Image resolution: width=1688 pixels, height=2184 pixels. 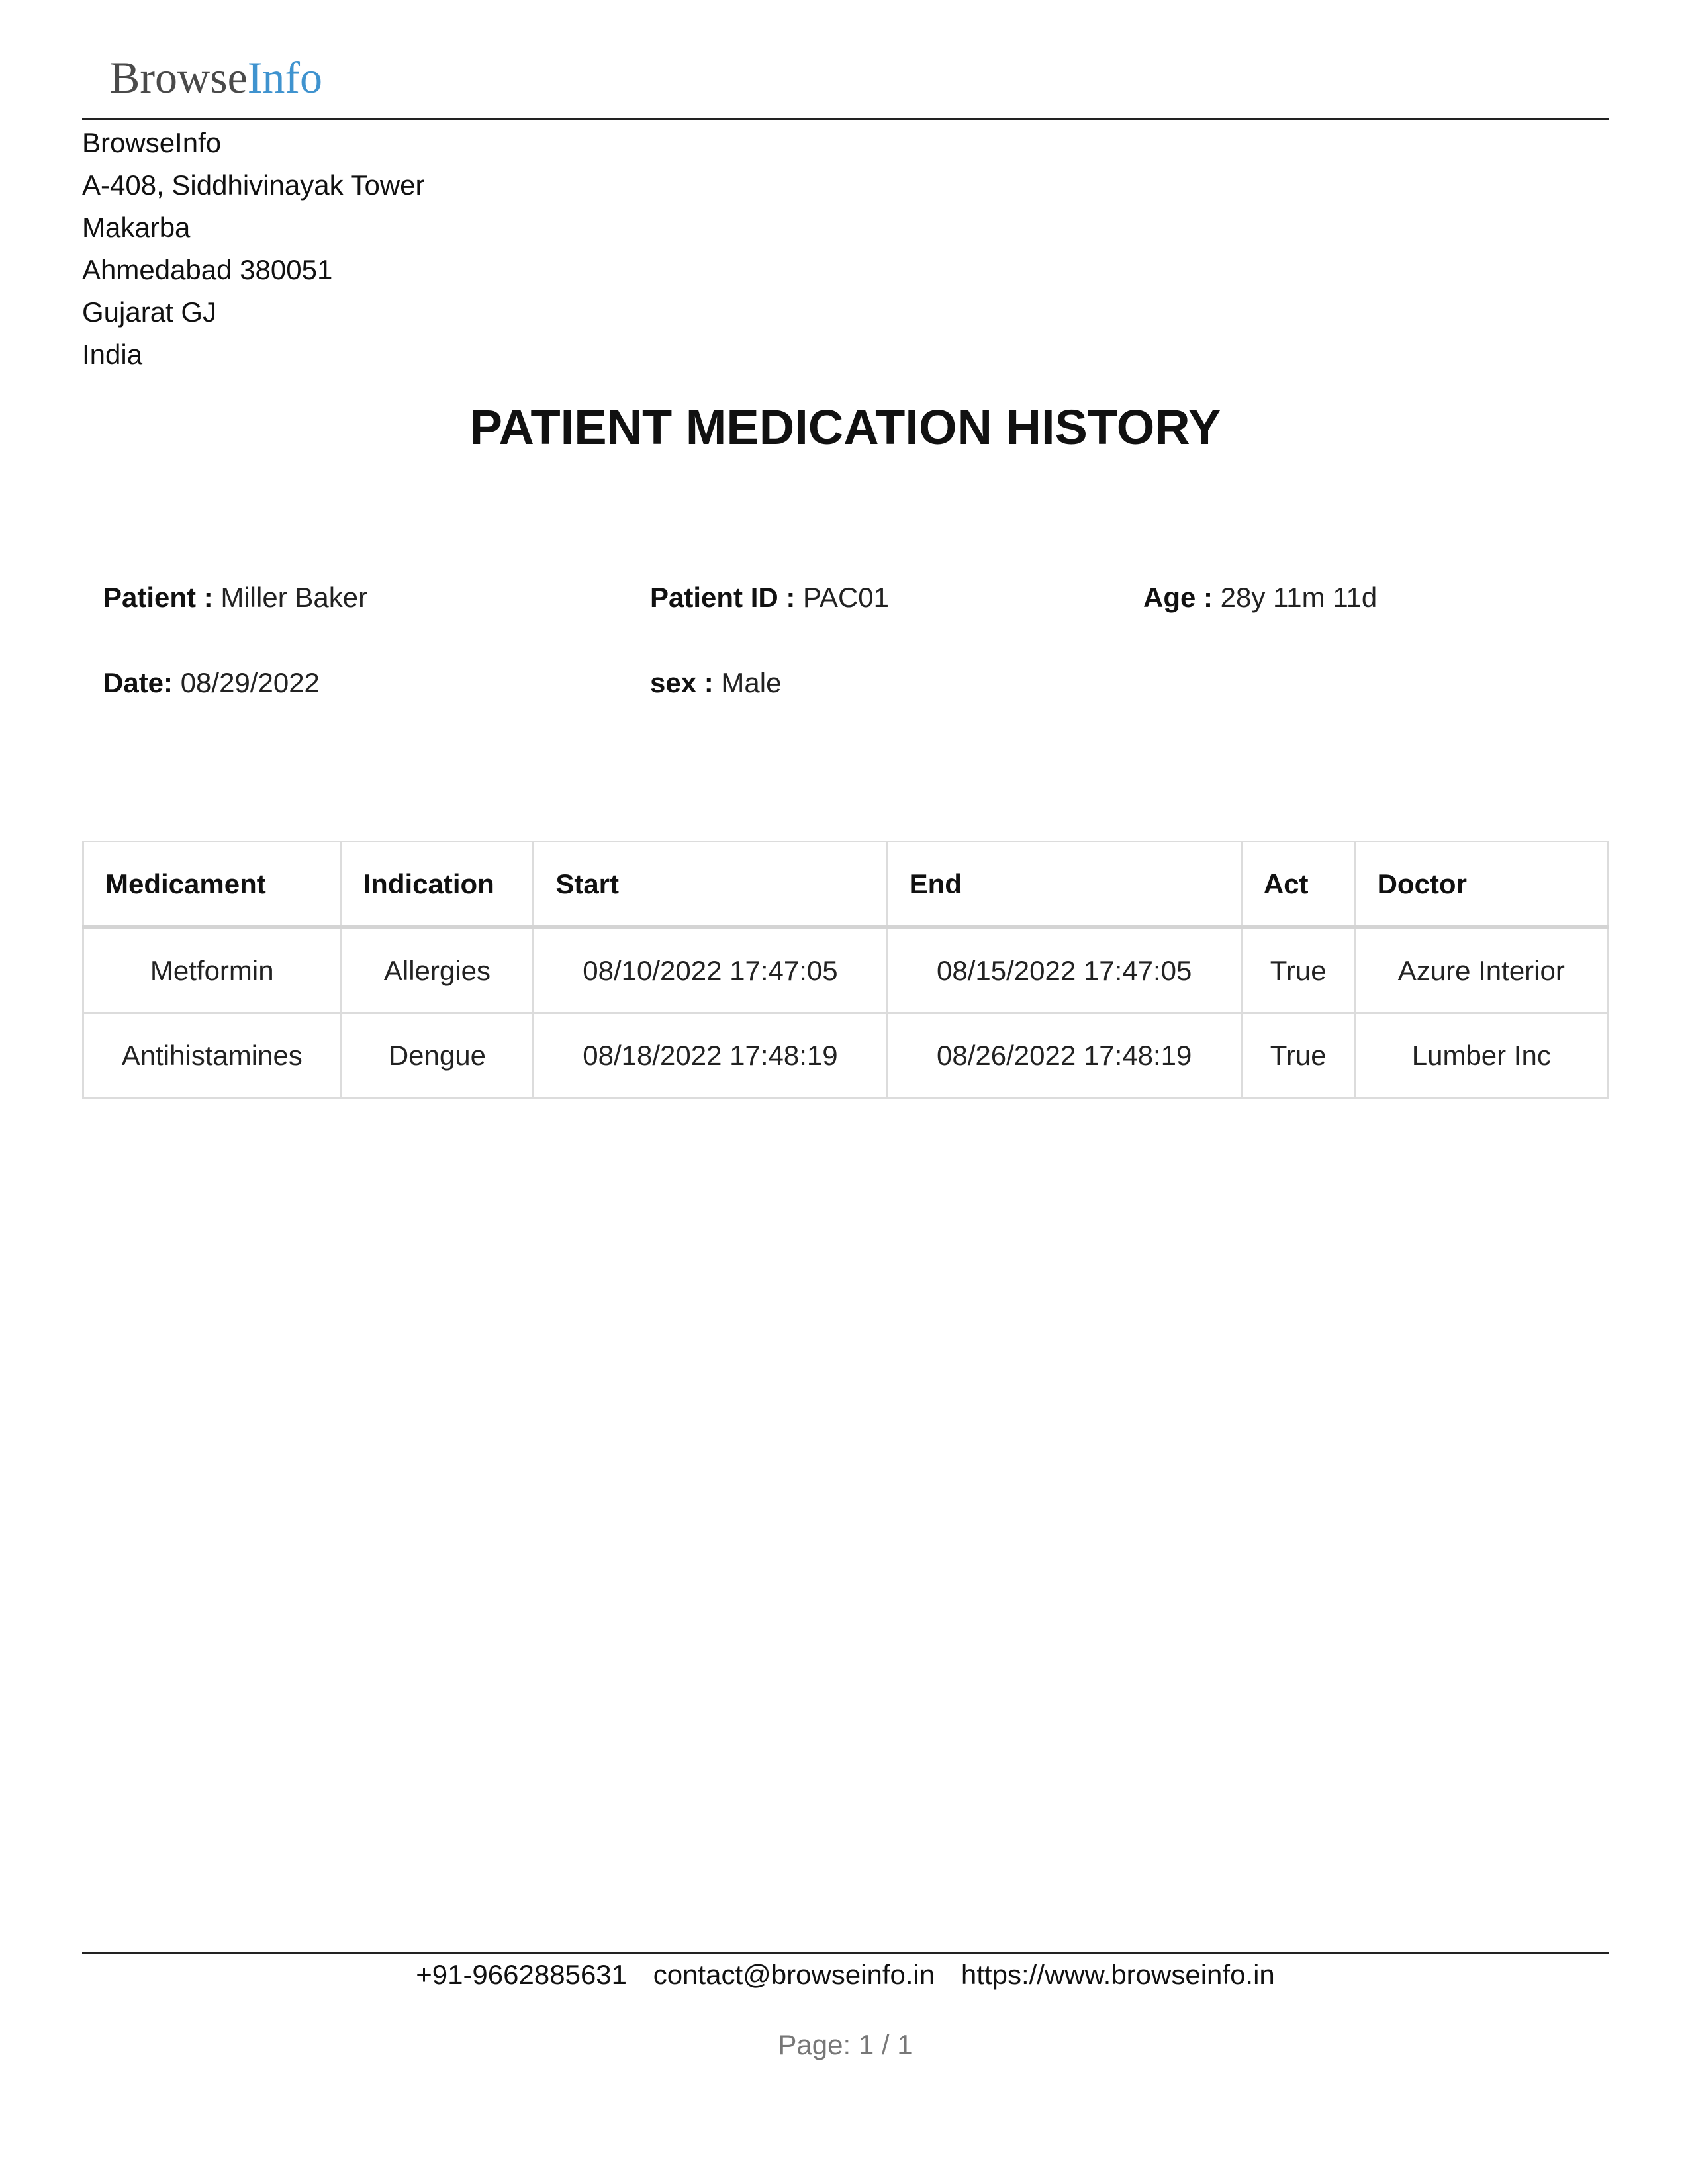 I want to click on patient-name-label: Patient :, so click(x=158, y=597).